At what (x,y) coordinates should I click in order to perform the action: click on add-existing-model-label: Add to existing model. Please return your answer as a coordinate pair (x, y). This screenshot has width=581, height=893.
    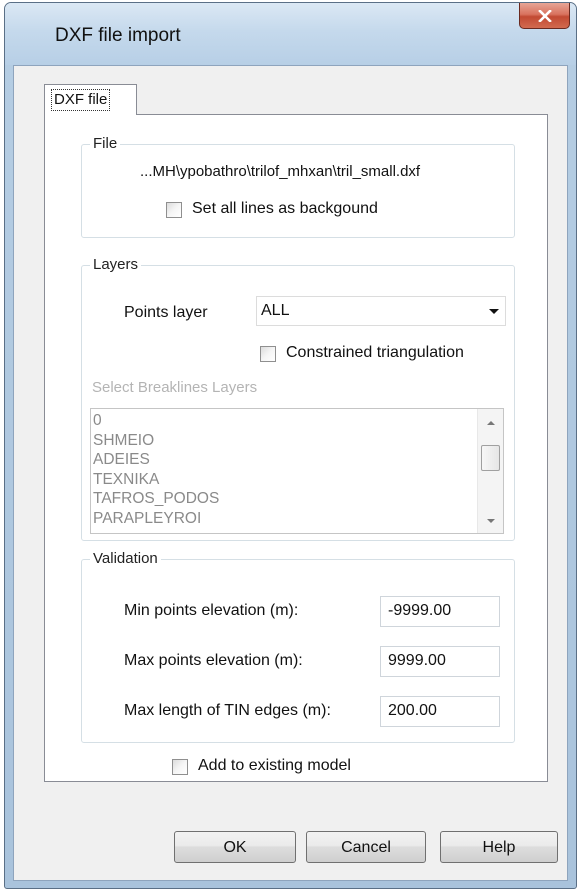
    Looking at the image, I should click on (274, 766).